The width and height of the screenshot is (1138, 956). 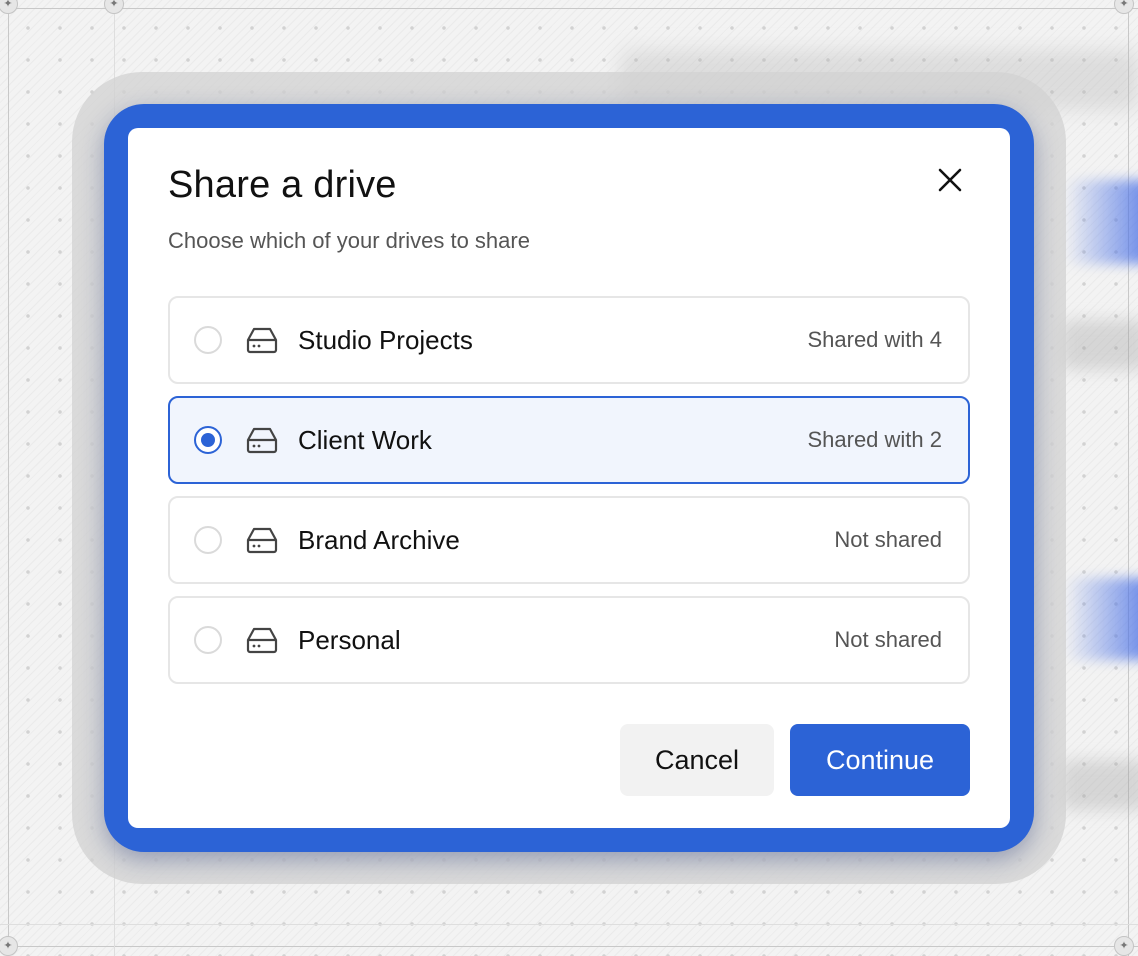 I want to click on close-icon, so click(x=950, y=180).